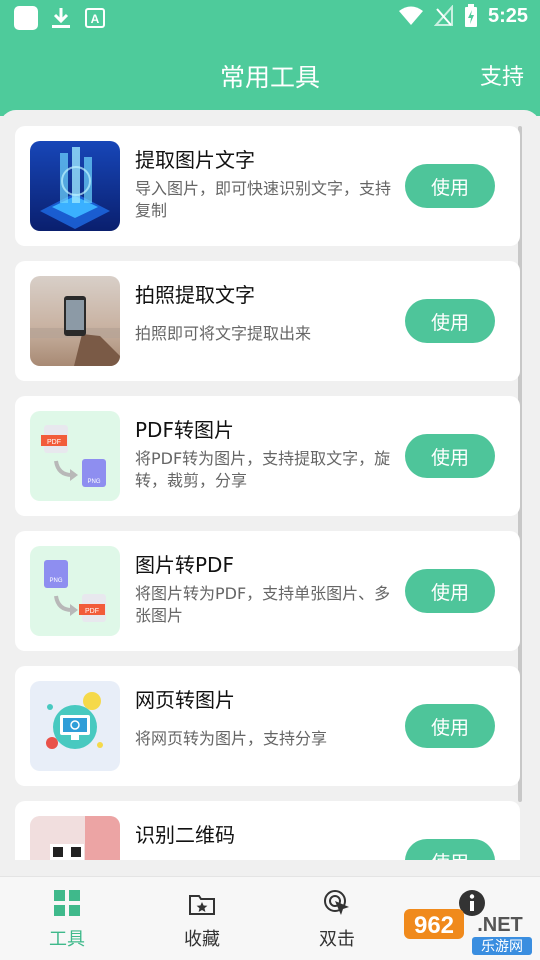  Describe the element at coordinates (337, 919) in the screenshot. I see `nav-double-tap: 双击` at that location.